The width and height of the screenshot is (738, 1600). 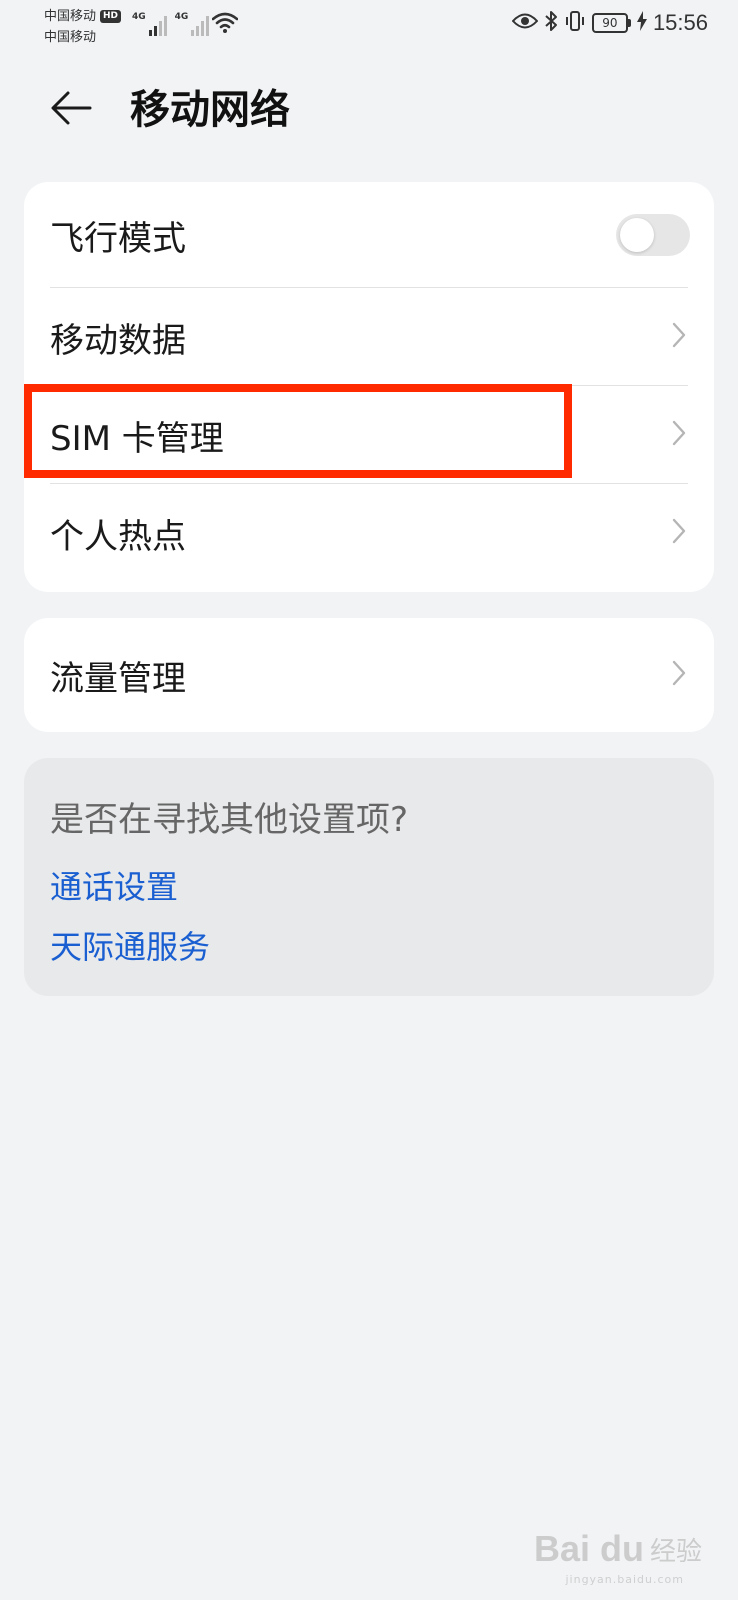 I want to click on signal-indicators: 4G 4G, so click(x=171, y=24).